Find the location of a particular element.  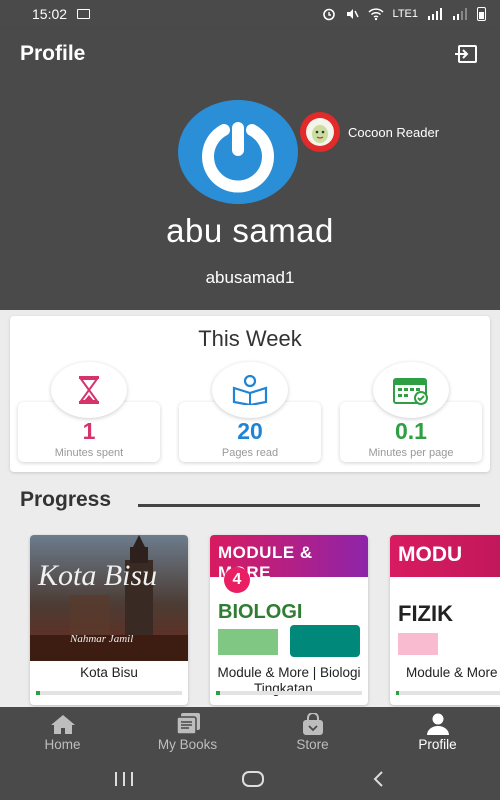

cocoon-badge-icon is located at coordinates (320, 132).